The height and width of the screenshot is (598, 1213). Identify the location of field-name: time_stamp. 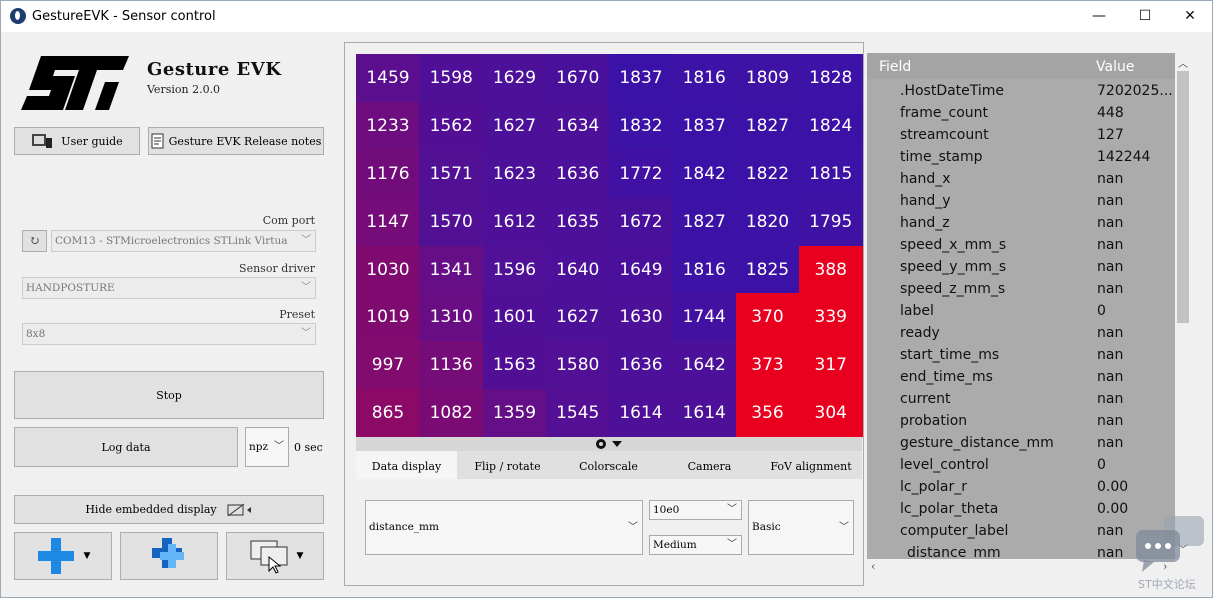
(941, 157).